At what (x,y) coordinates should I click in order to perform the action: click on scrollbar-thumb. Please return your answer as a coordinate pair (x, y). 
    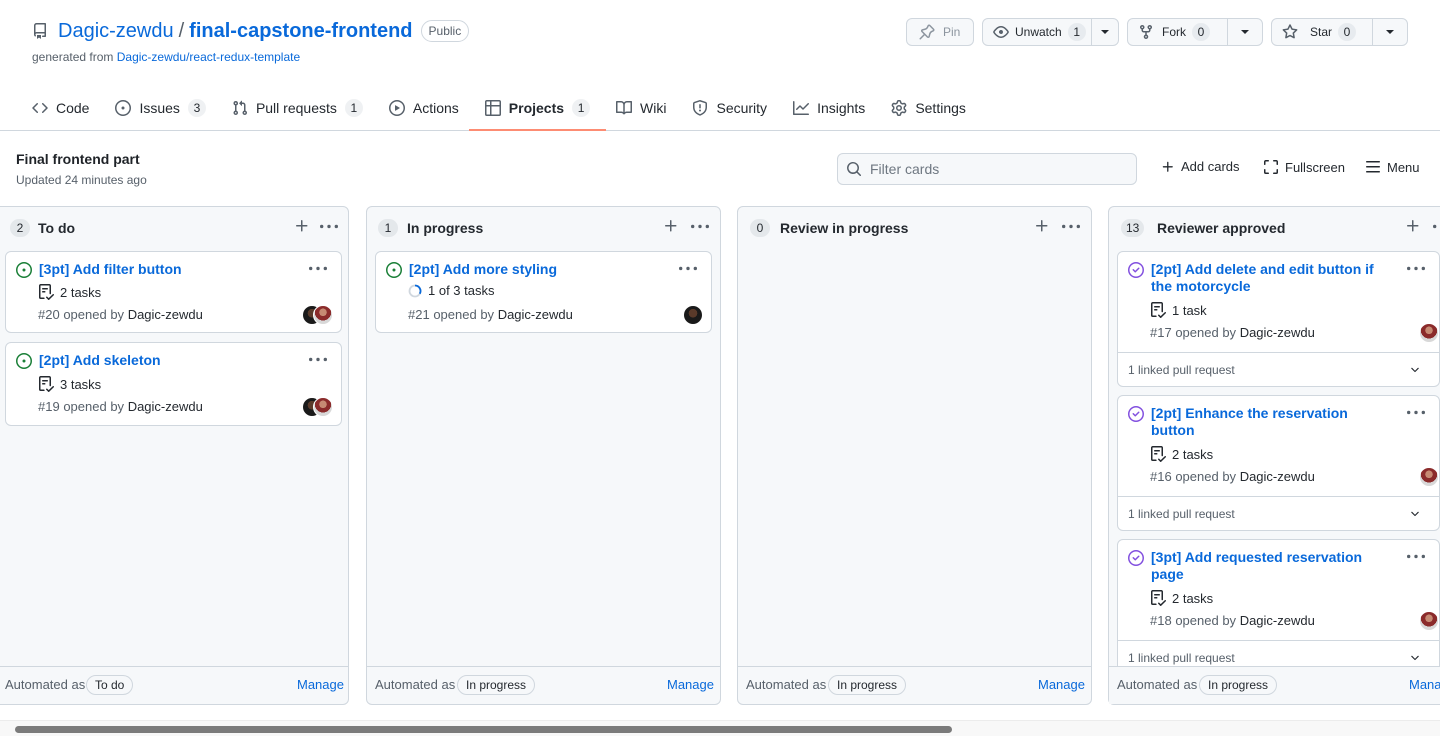
    Looking at the image, I should click on (483, 729).